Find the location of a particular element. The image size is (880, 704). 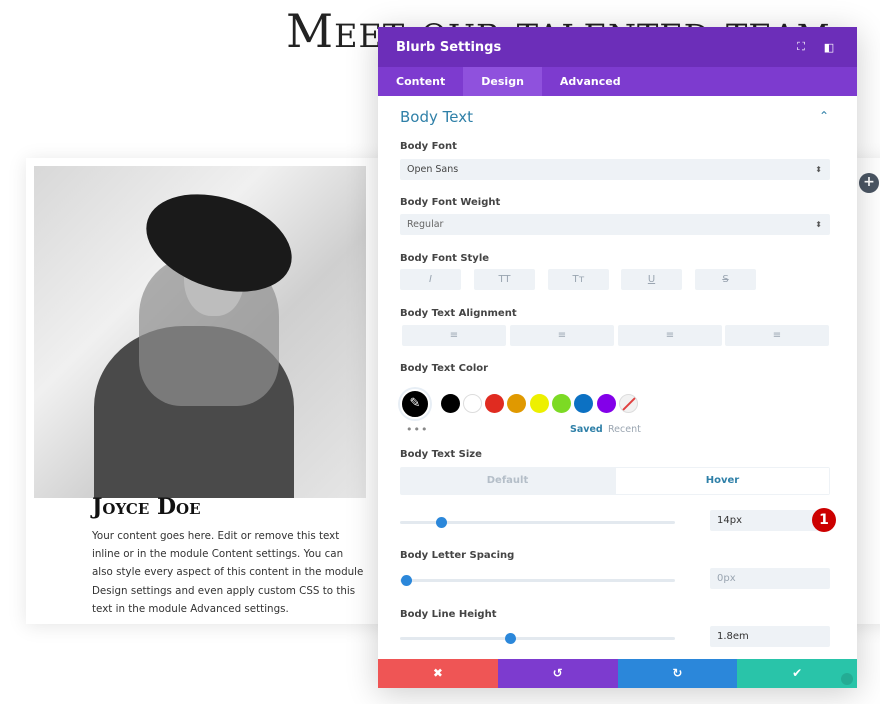

section-title-body-text: Body Text is located at coordinates (436, 117).